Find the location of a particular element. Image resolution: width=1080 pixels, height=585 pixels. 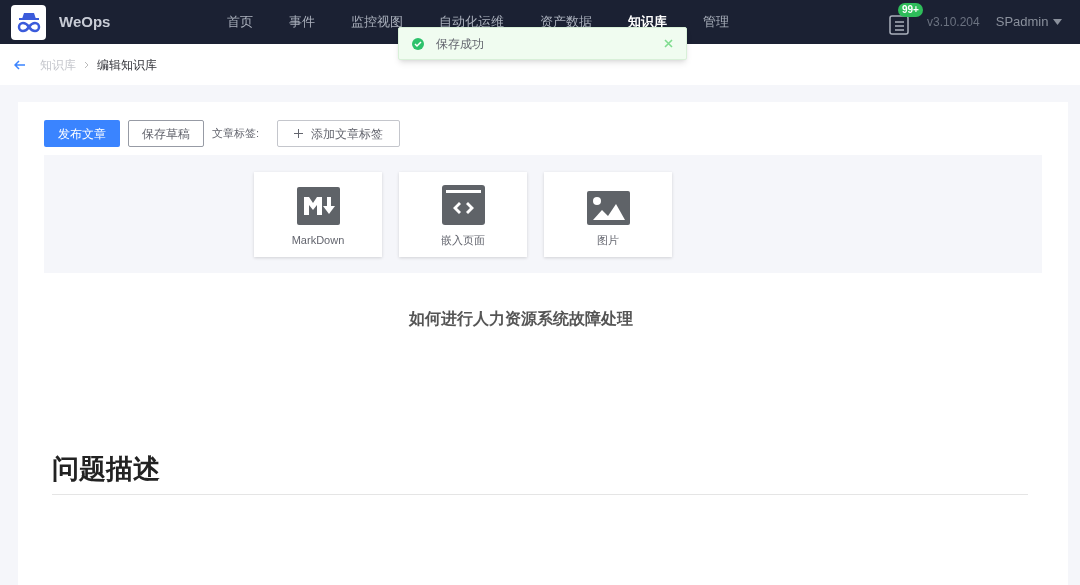

article-title: 如何进行人力资源系统故障处理 is located at coordinates (521, 319).